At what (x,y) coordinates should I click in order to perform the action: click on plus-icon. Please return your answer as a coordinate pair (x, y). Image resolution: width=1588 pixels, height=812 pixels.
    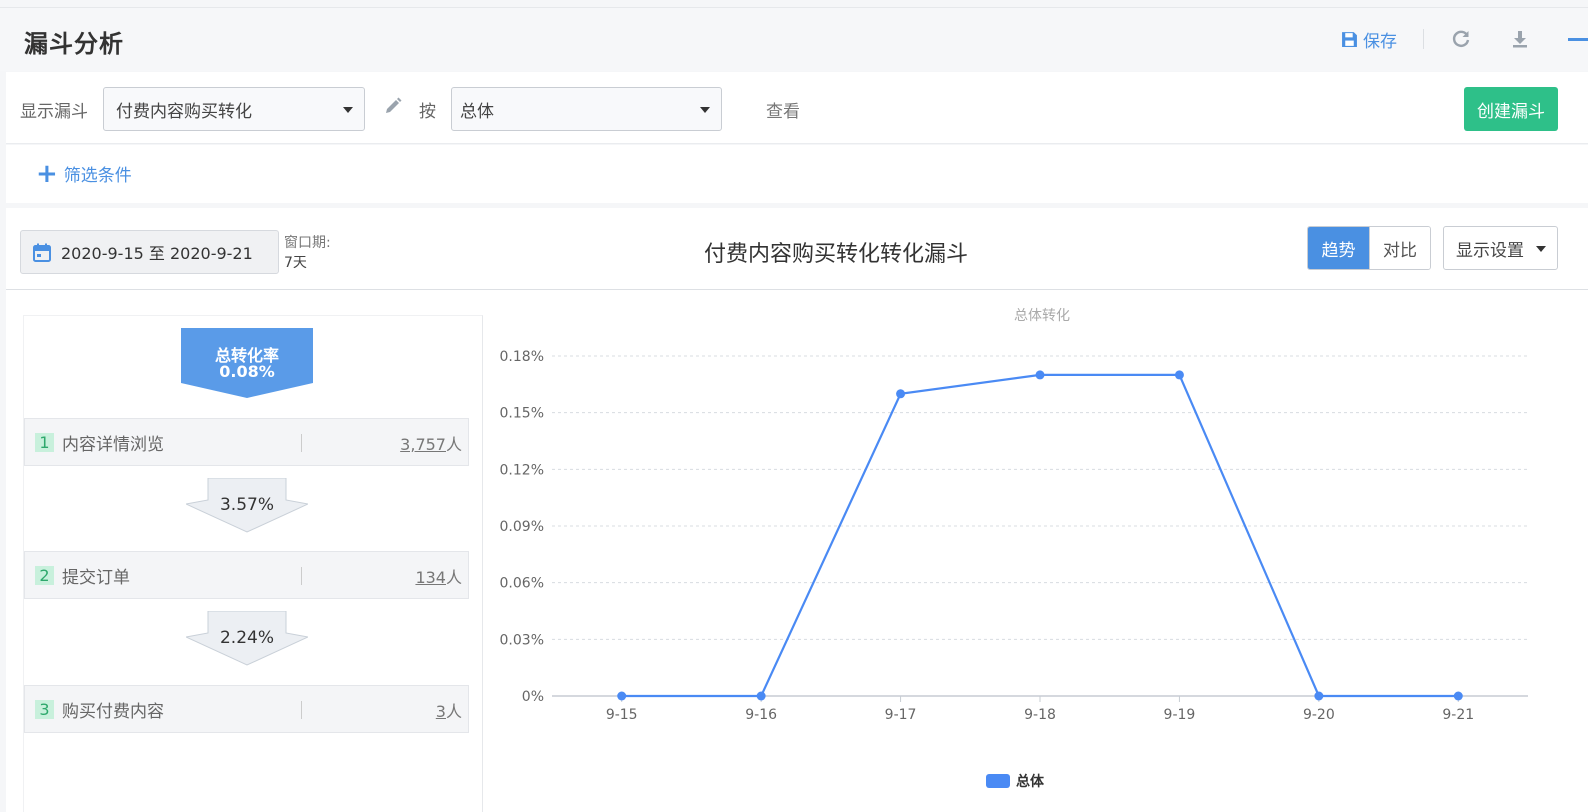
    Looking at the image, I should click on (1578, 39).